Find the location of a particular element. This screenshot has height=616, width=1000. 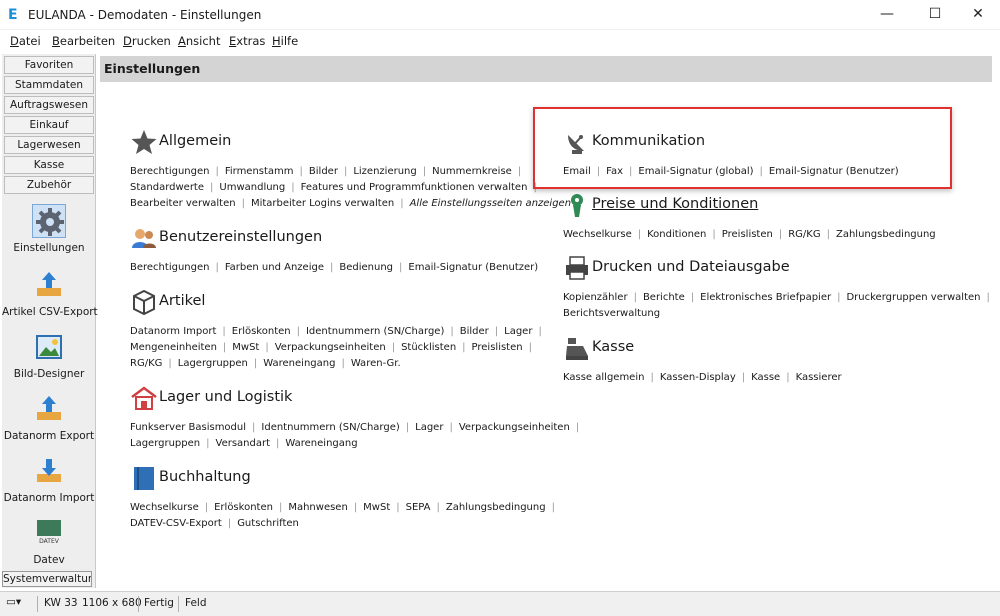

settings-link: Bedienung is located at coordinates (366, 267).